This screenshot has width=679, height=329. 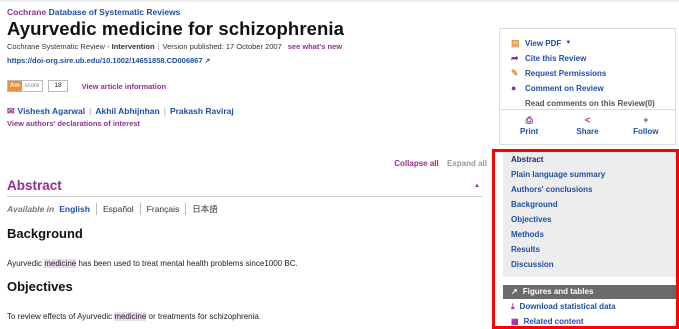 I want to click on language-english: English, so click(x=77, y=209).